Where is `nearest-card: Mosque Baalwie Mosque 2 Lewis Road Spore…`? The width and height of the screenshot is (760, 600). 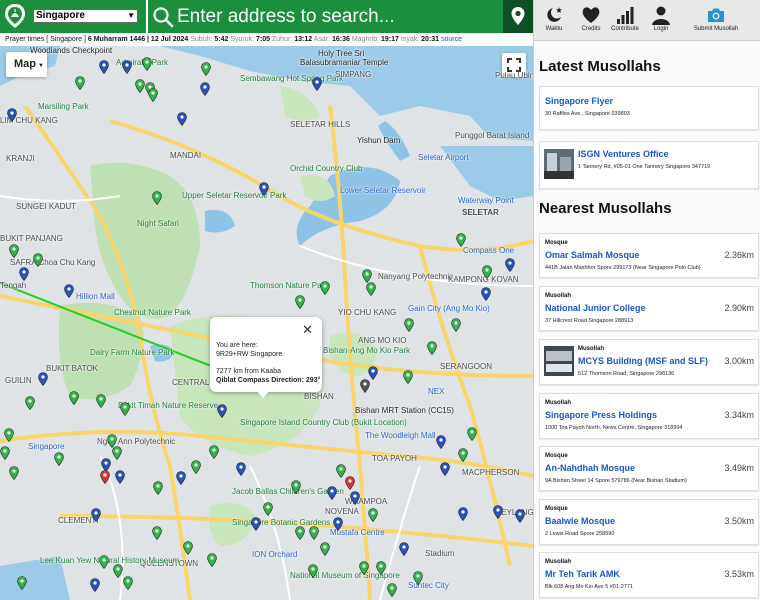 nearest-card: Mosque Baalwie Mosque 2 Lewis Road Spore… is located at coordinates (649, 522).